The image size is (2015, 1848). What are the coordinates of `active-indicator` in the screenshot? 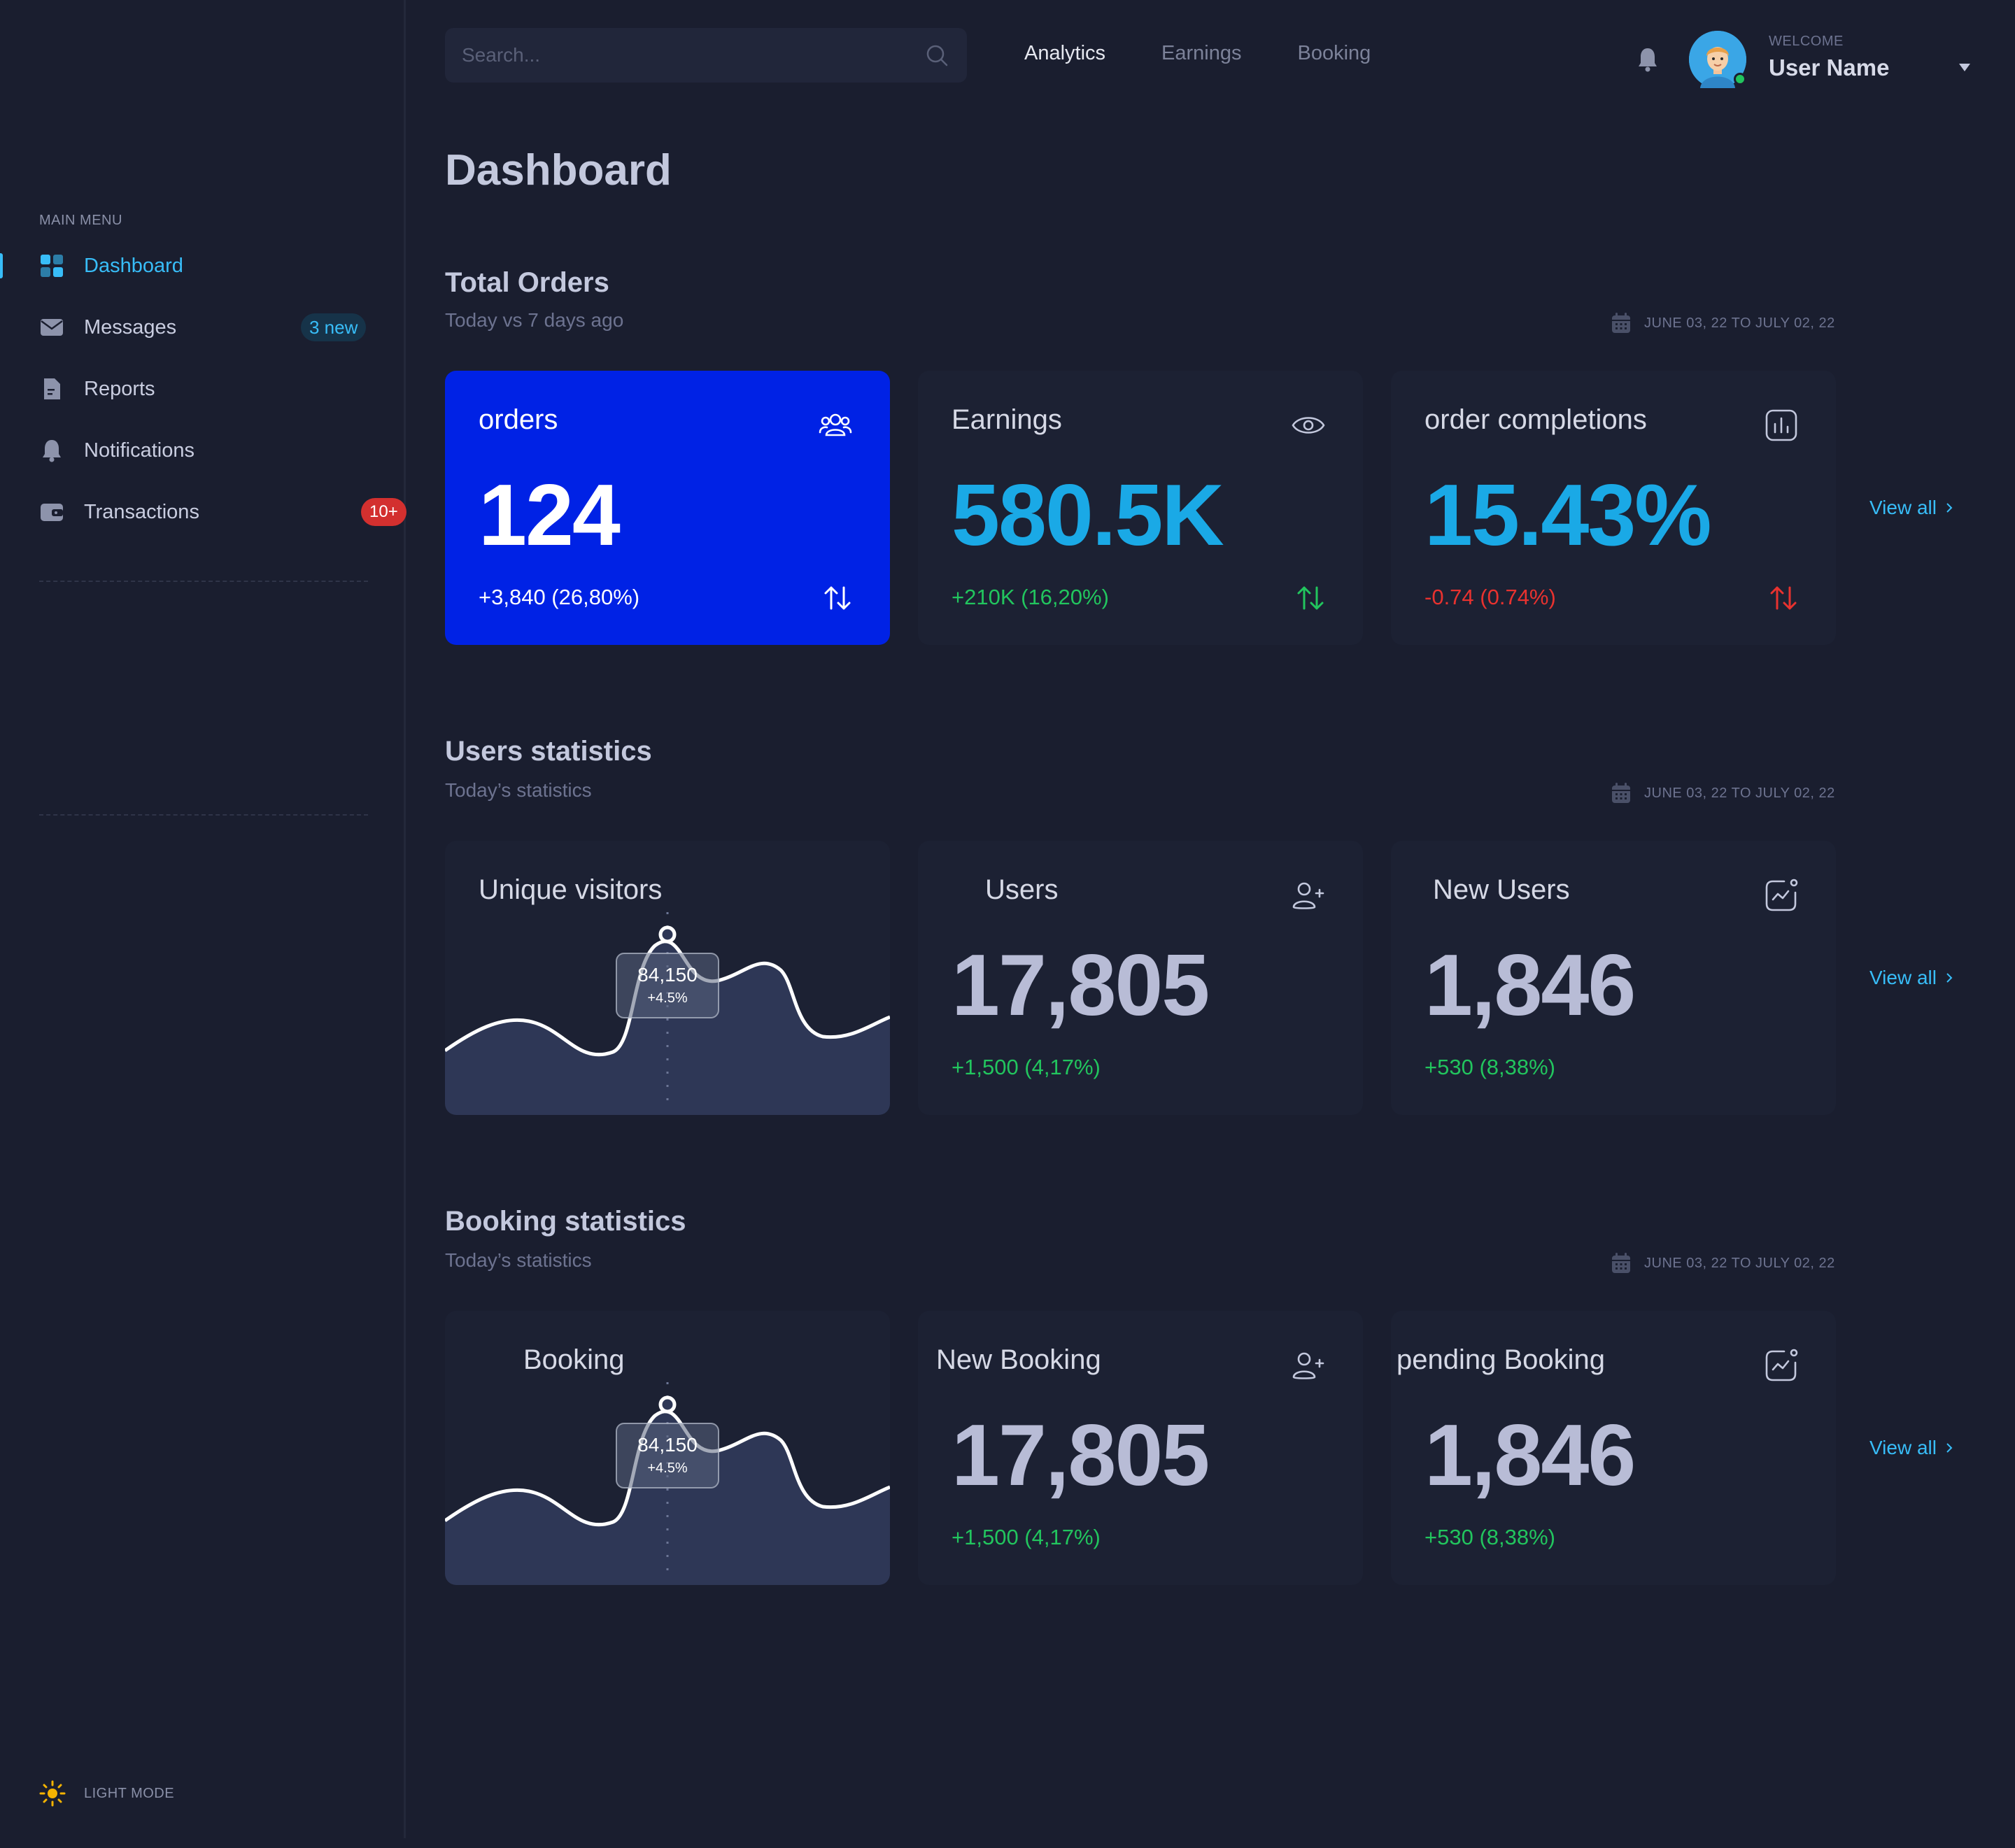 It's located at (1, 265).